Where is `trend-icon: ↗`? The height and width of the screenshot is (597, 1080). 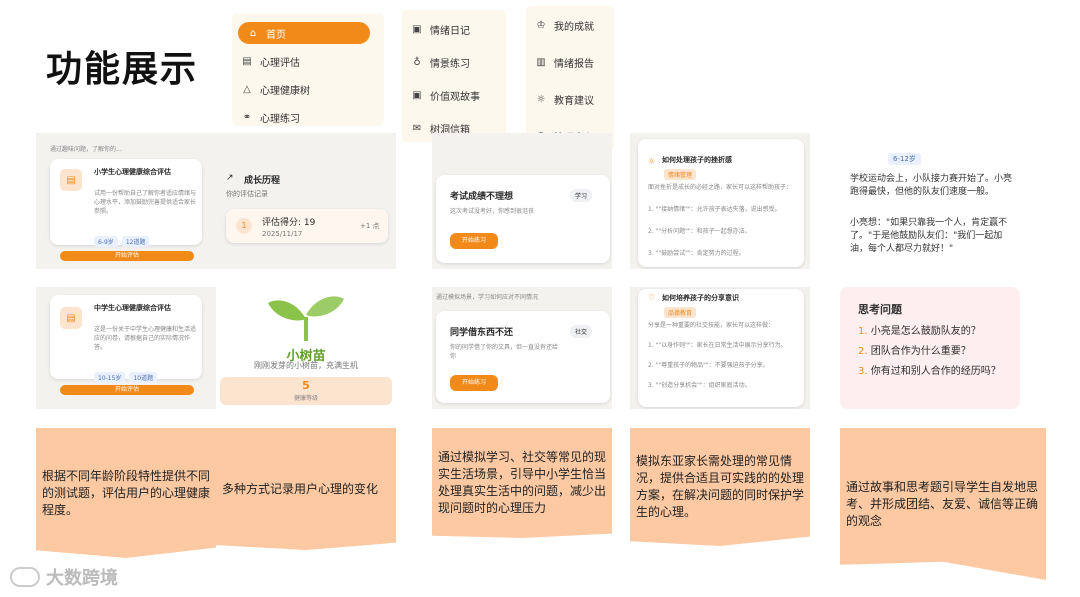 trend-icon: ↗ is located at coordinates (230, 178).